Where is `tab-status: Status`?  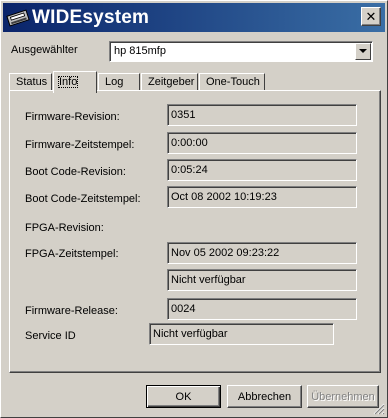 tab-status: Status is located at coordinates (30, 82).